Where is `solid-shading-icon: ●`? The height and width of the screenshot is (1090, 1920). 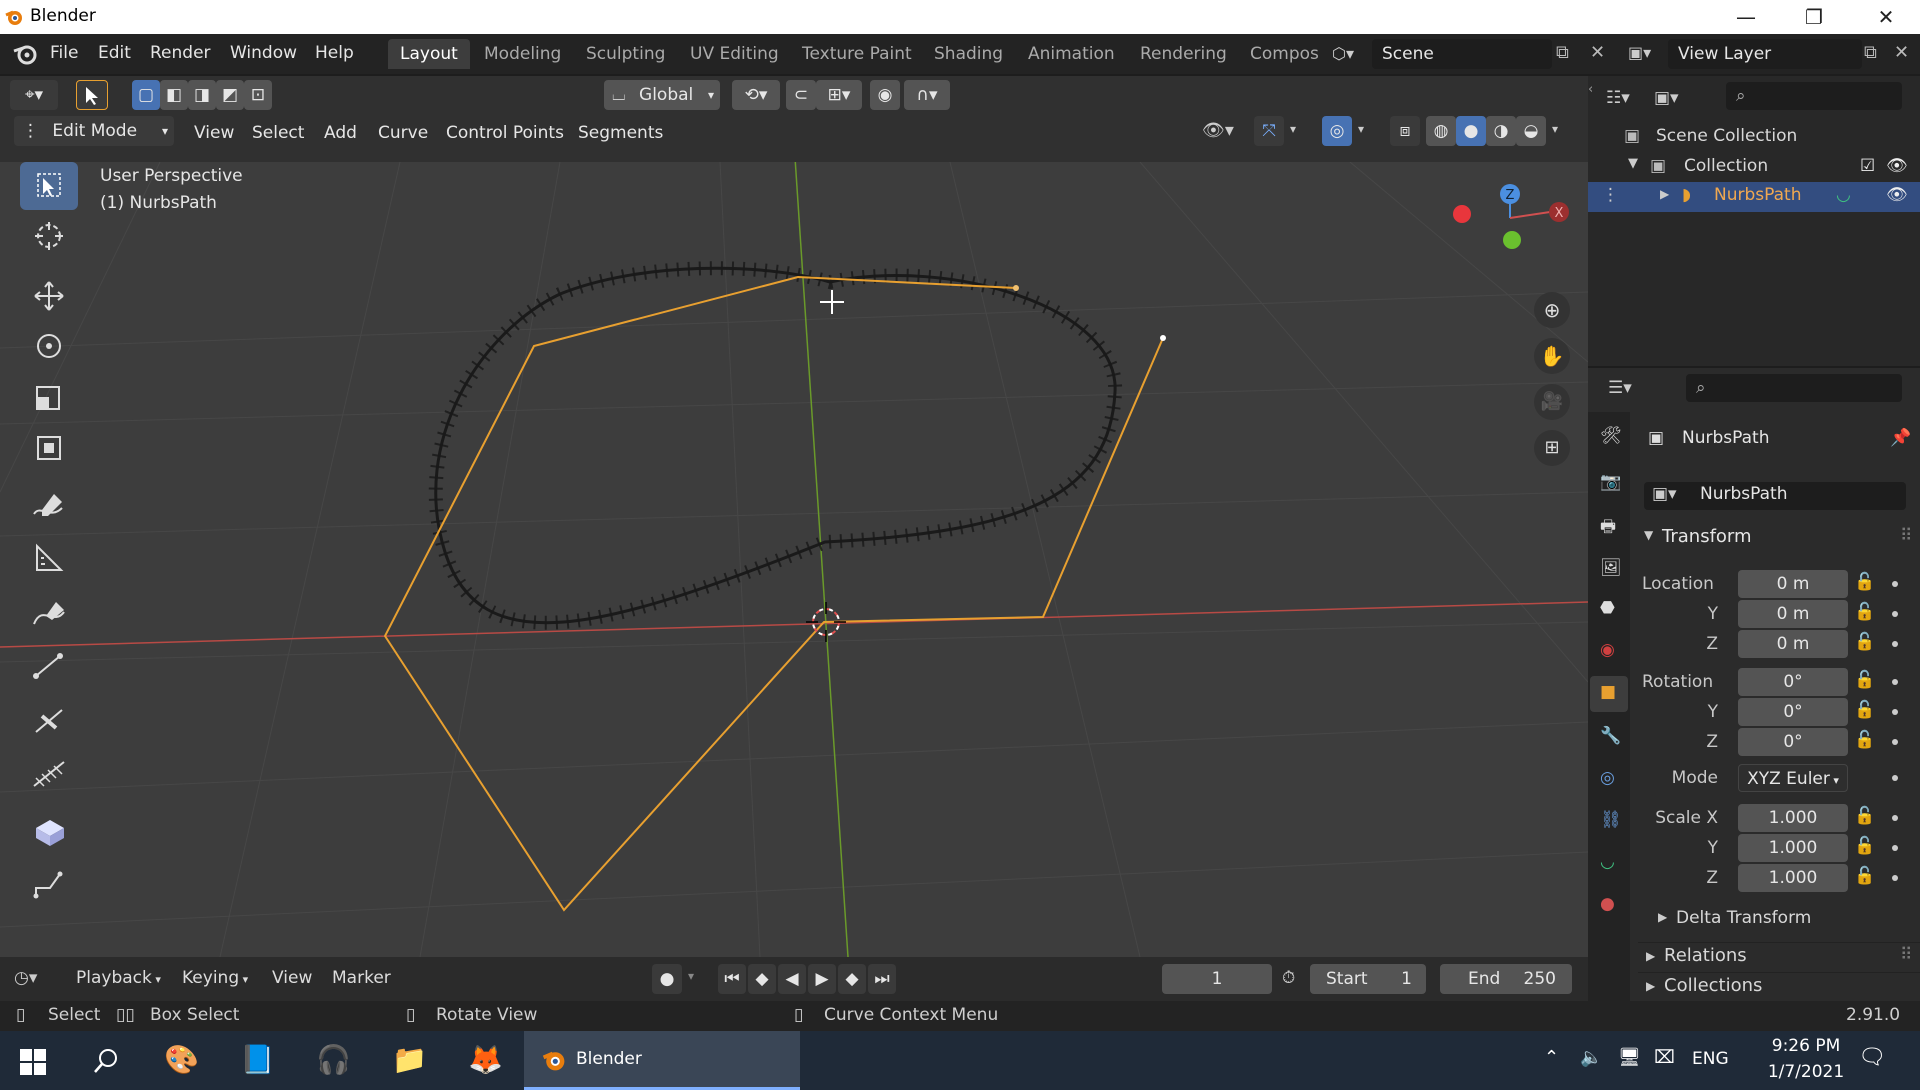
solid-shading-icon: ● is located at coordinates (1471, 131).